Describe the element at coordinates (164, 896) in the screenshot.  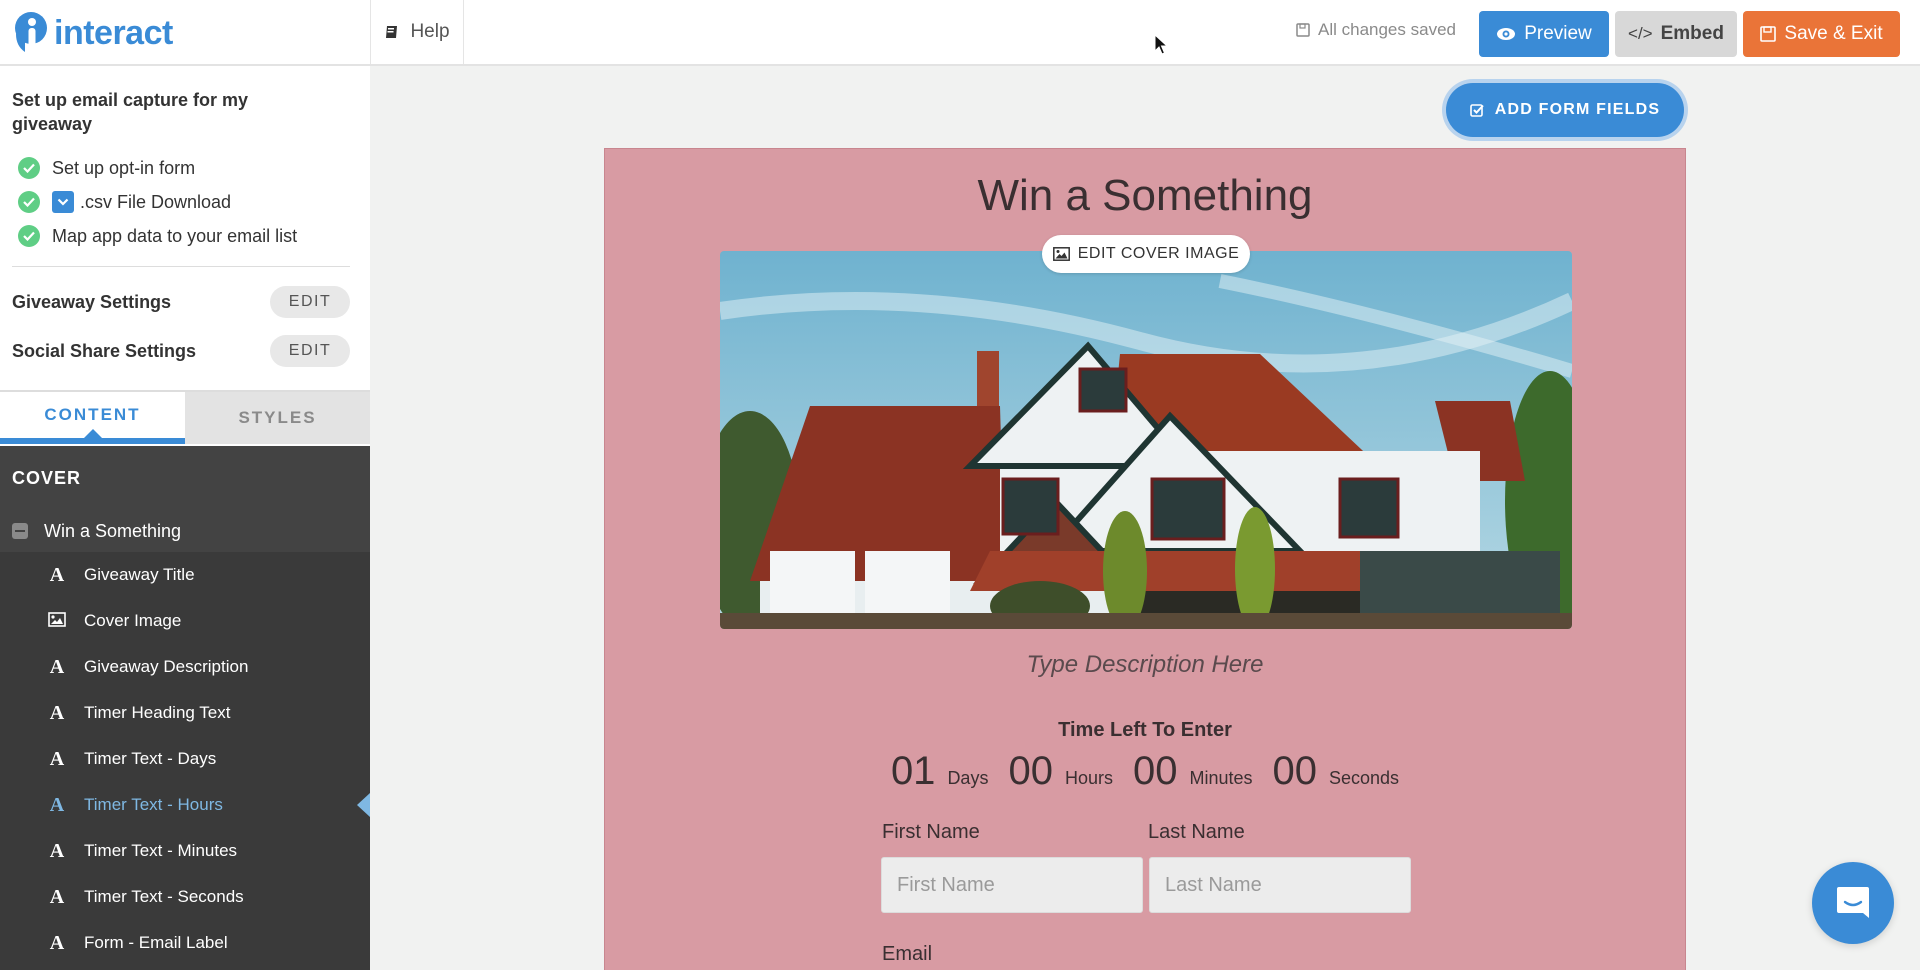
I see `tree-item-label: Timer Text - Seconds` at that location.